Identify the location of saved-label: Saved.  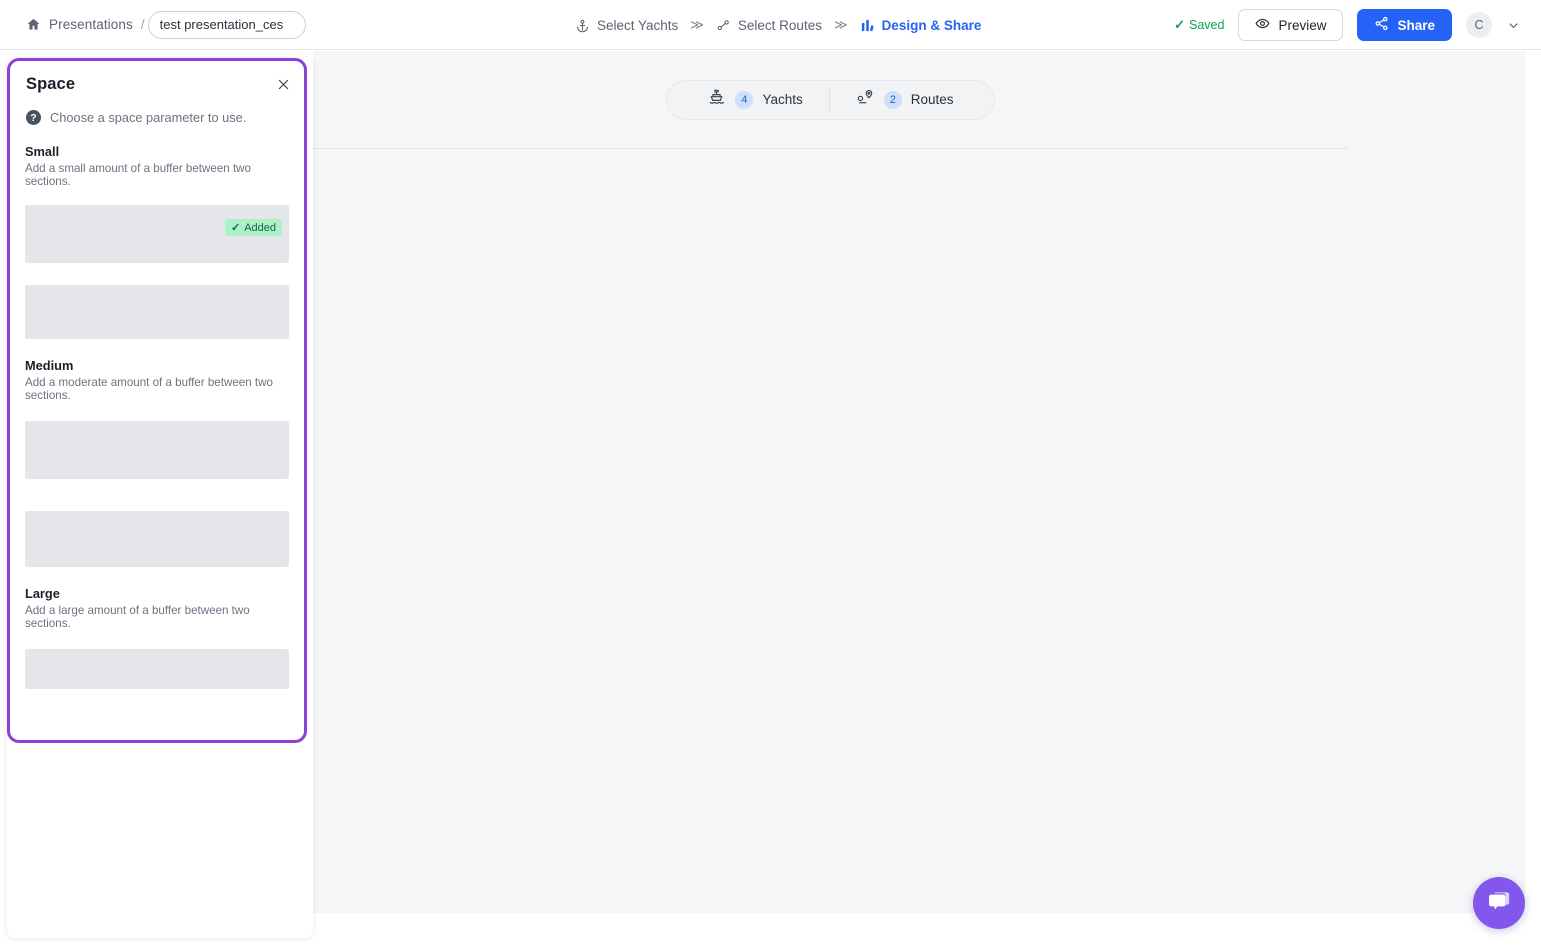
(1207, 25).